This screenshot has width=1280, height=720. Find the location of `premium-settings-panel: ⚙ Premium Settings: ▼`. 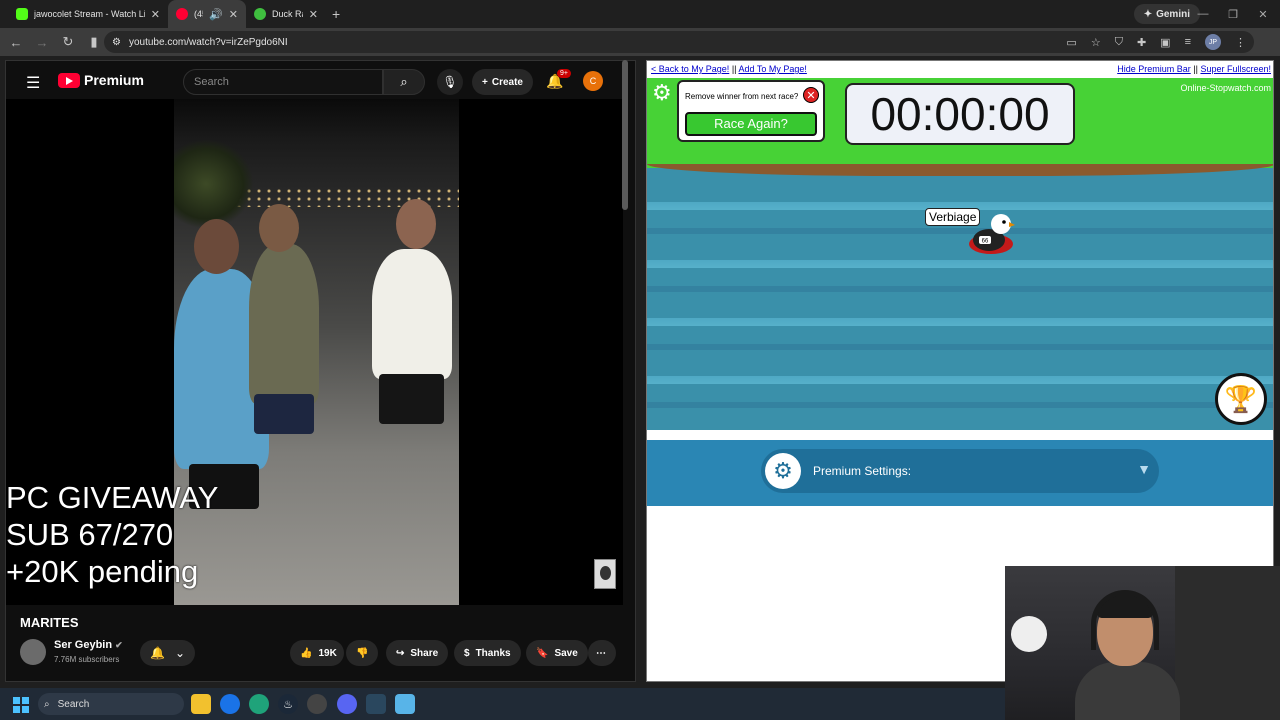

premium-settings-panel: ⚙ Premium Settings: ▼ is located at coordinates (960, 473).